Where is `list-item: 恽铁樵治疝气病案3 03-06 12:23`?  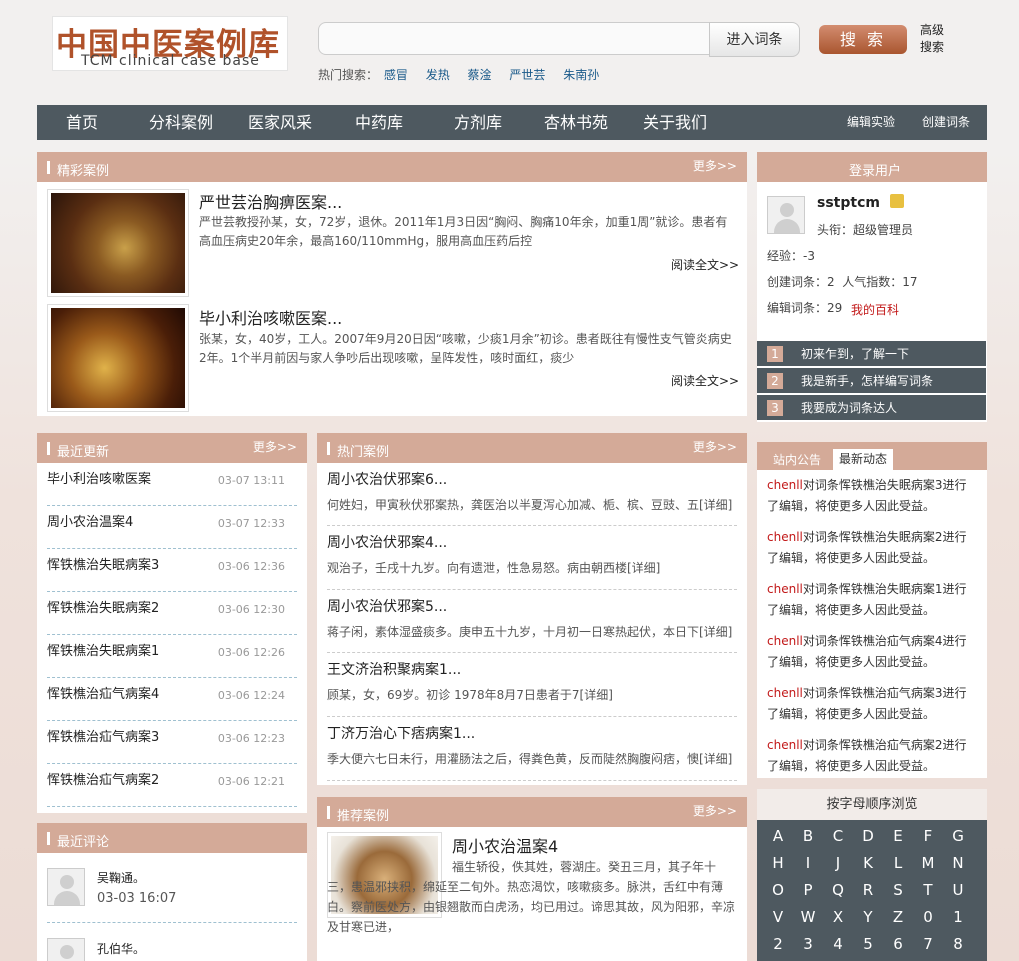 list-item: 恽铁樵治疝气病案3 03-06 12:23 is located at coordinates (172, 742).